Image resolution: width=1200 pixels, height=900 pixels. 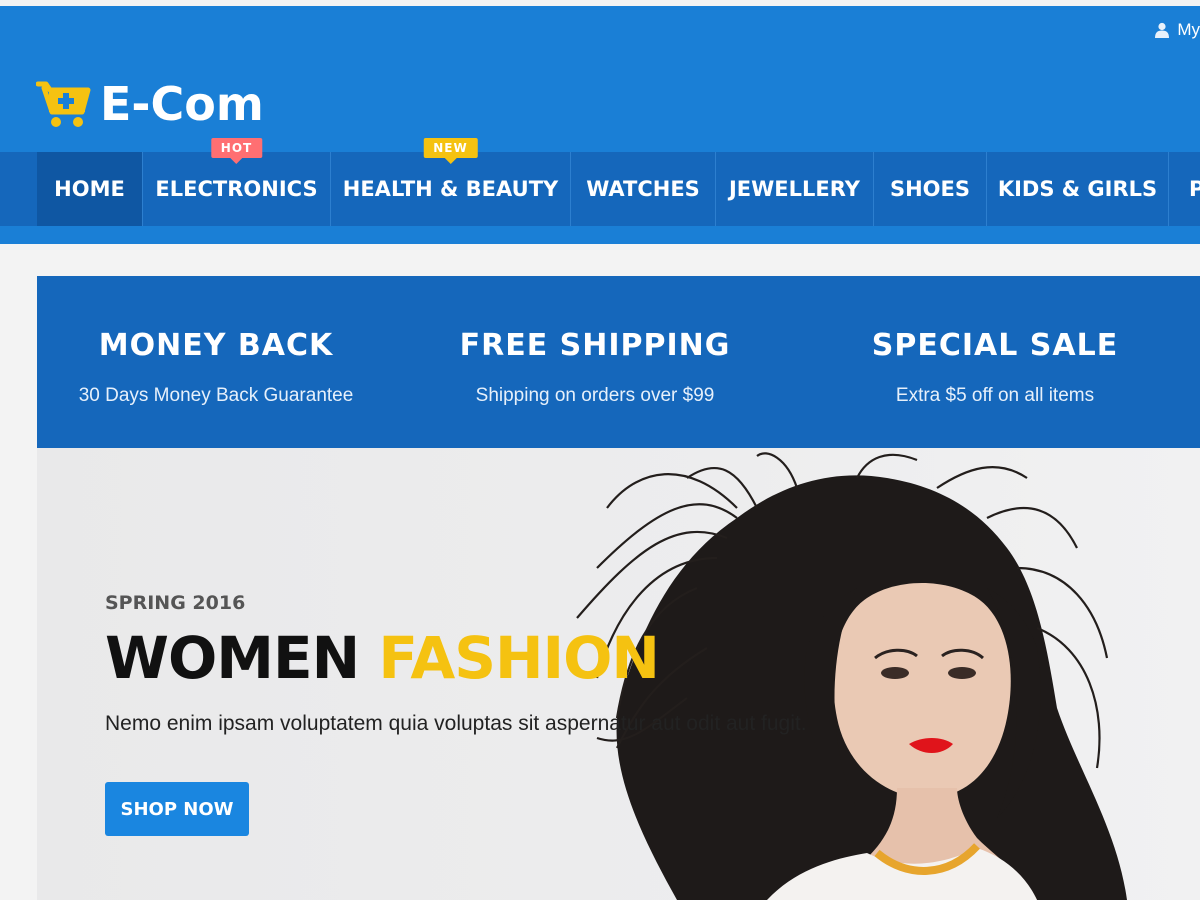 What do you see at coordinates (1162, 30) in the screenshot?
I see `user-icon` at bounding box center [1162, 30].